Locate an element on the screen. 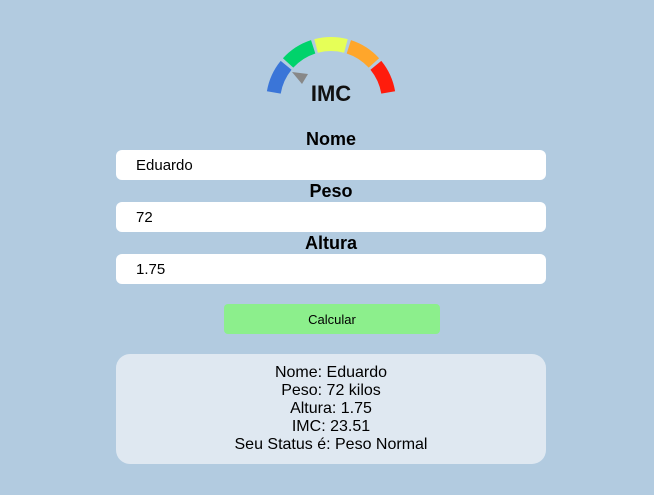 The width and height of the screenshot is (654, 495). altura-input is located at coordinates (331, 269).